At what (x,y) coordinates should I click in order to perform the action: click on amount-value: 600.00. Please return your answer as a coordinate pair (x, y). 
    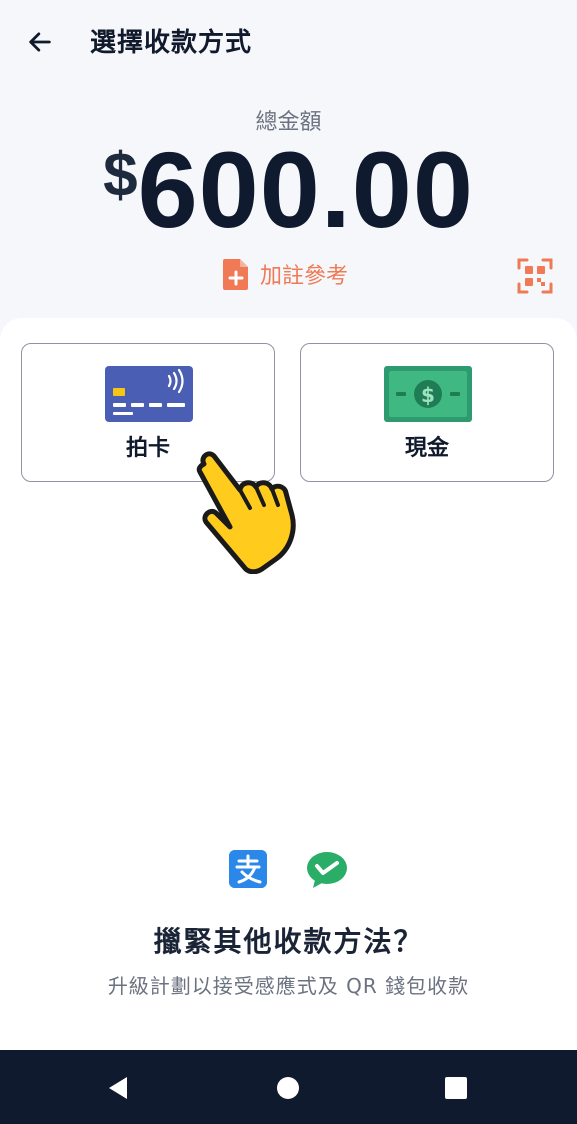
    Looking at the image, I should click on (305, 189).